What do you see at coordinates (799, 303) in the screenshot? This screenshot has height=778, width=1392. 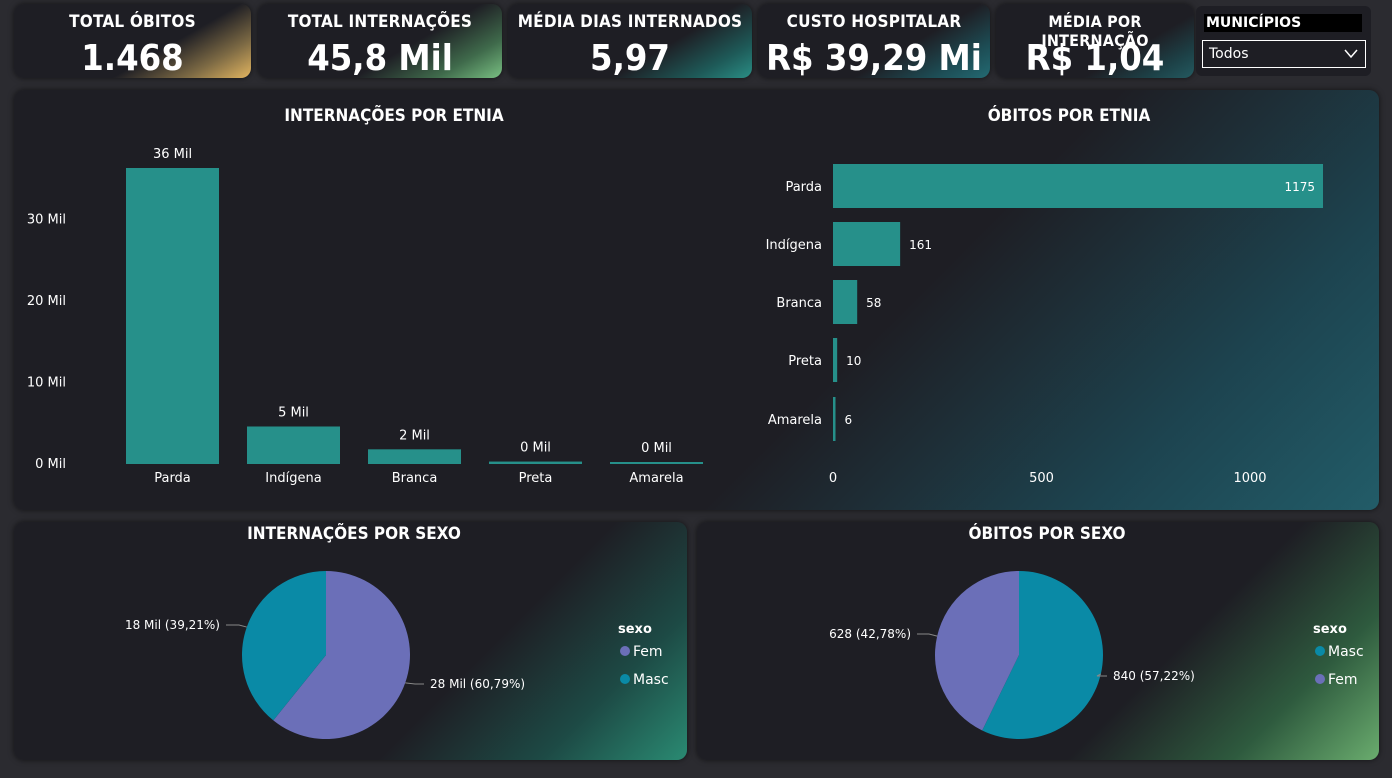 I see `y-tick-label: Branca` at bounding box center [799, 303].